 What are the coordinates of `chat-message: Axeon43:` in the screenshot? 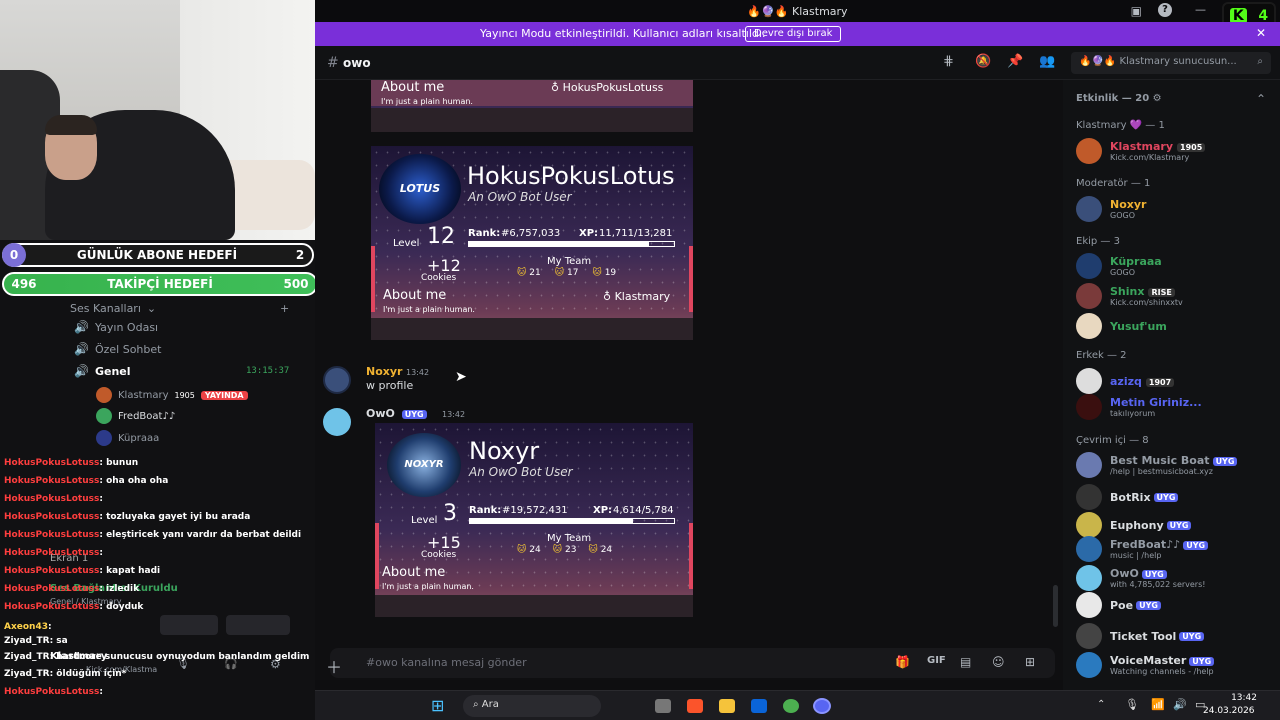 It's located at (28, 627).